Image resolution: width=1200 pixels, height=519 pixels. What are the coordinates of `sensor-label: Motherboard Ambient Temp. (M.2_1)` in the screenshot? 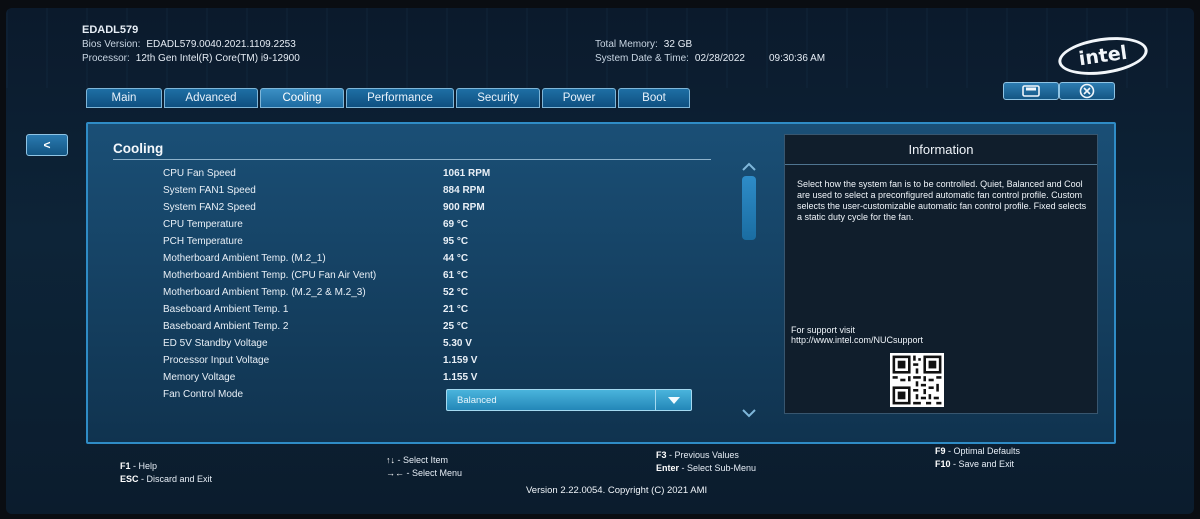 It's located at (244, 258).